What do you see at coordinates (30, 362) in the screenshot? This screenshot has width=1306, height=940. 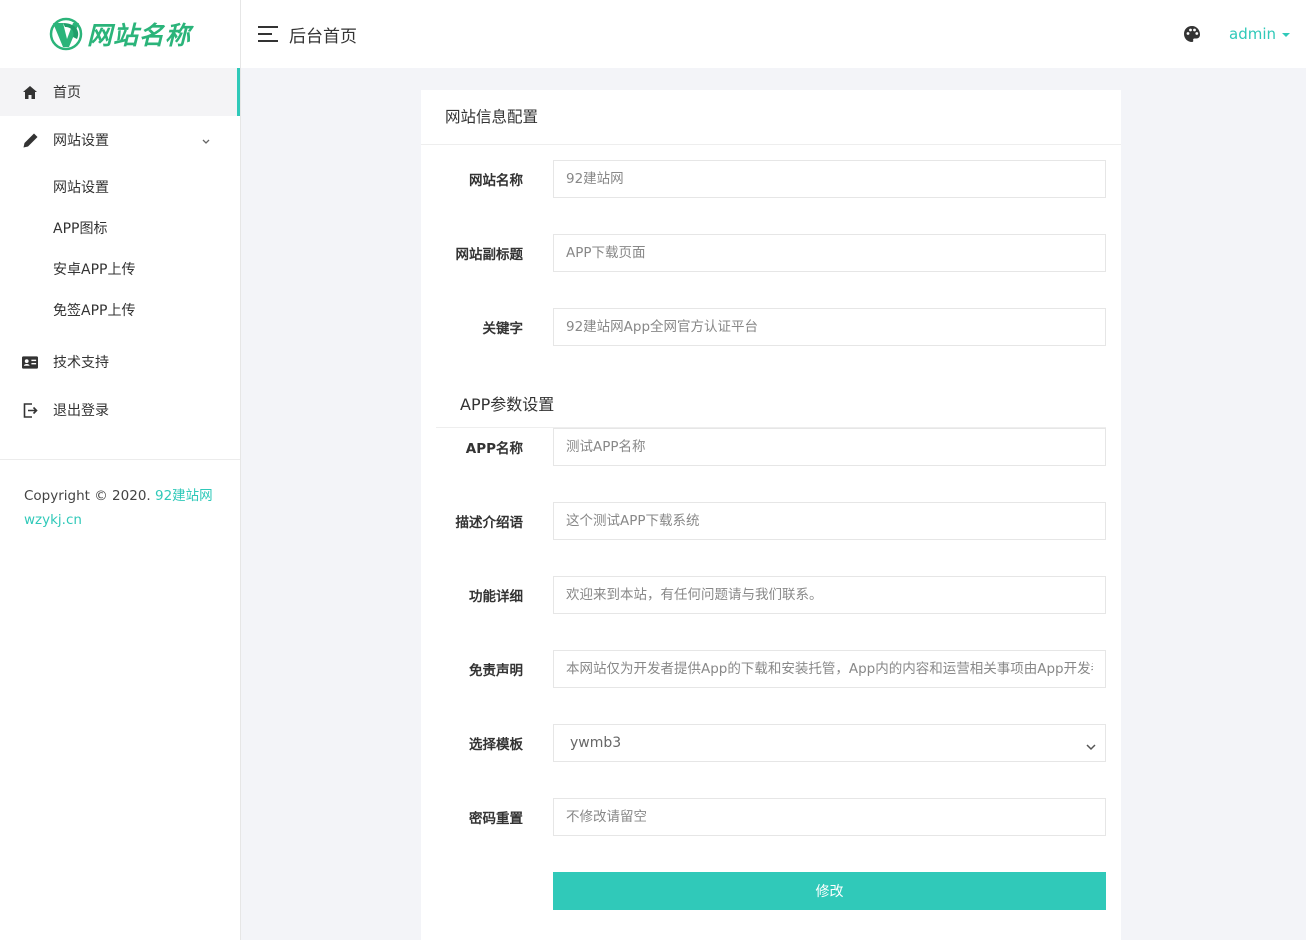 I see `id-card-icon` at bounding box center [30, 362].